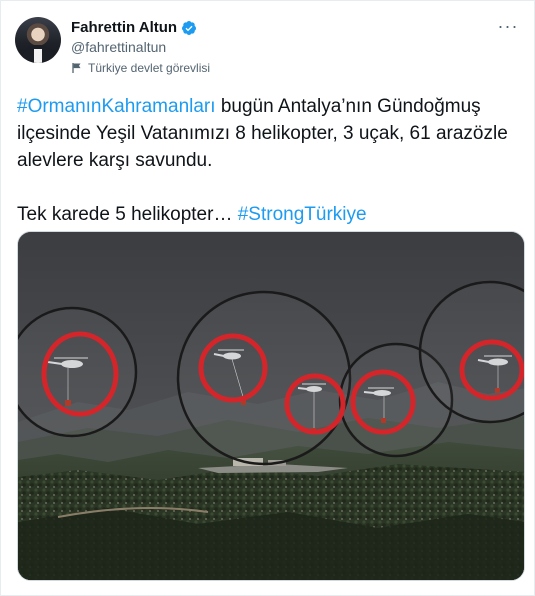  I want to click on avatar-shirt, so click(38, 56).